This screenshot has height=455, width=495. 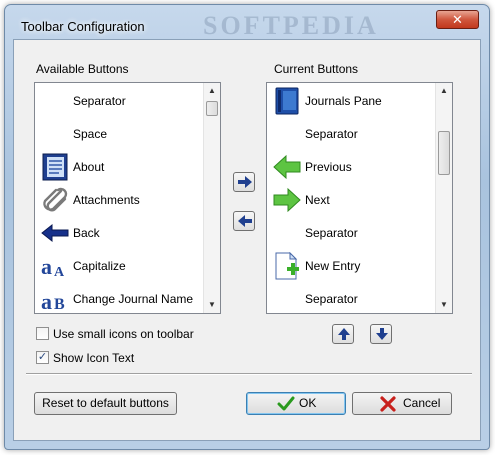 What do you see at coordinates (118, 134) in the screenshot?
I see `list-item: Space` at bounding box center [118, 134].